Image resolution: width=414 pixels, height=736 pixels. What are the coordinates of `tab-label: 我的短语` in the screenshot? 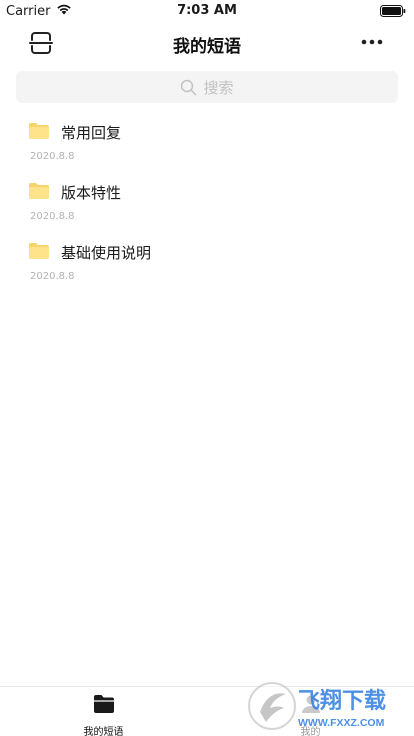 It's located at (103, 731).